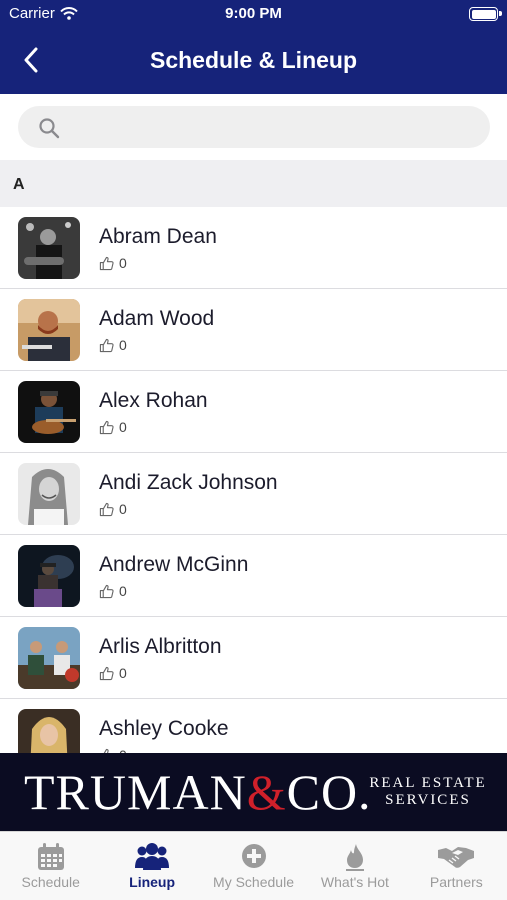 This screenshot has height=900, width=507. I want to click on tab-lineup: Lineup, so click(151, 866).